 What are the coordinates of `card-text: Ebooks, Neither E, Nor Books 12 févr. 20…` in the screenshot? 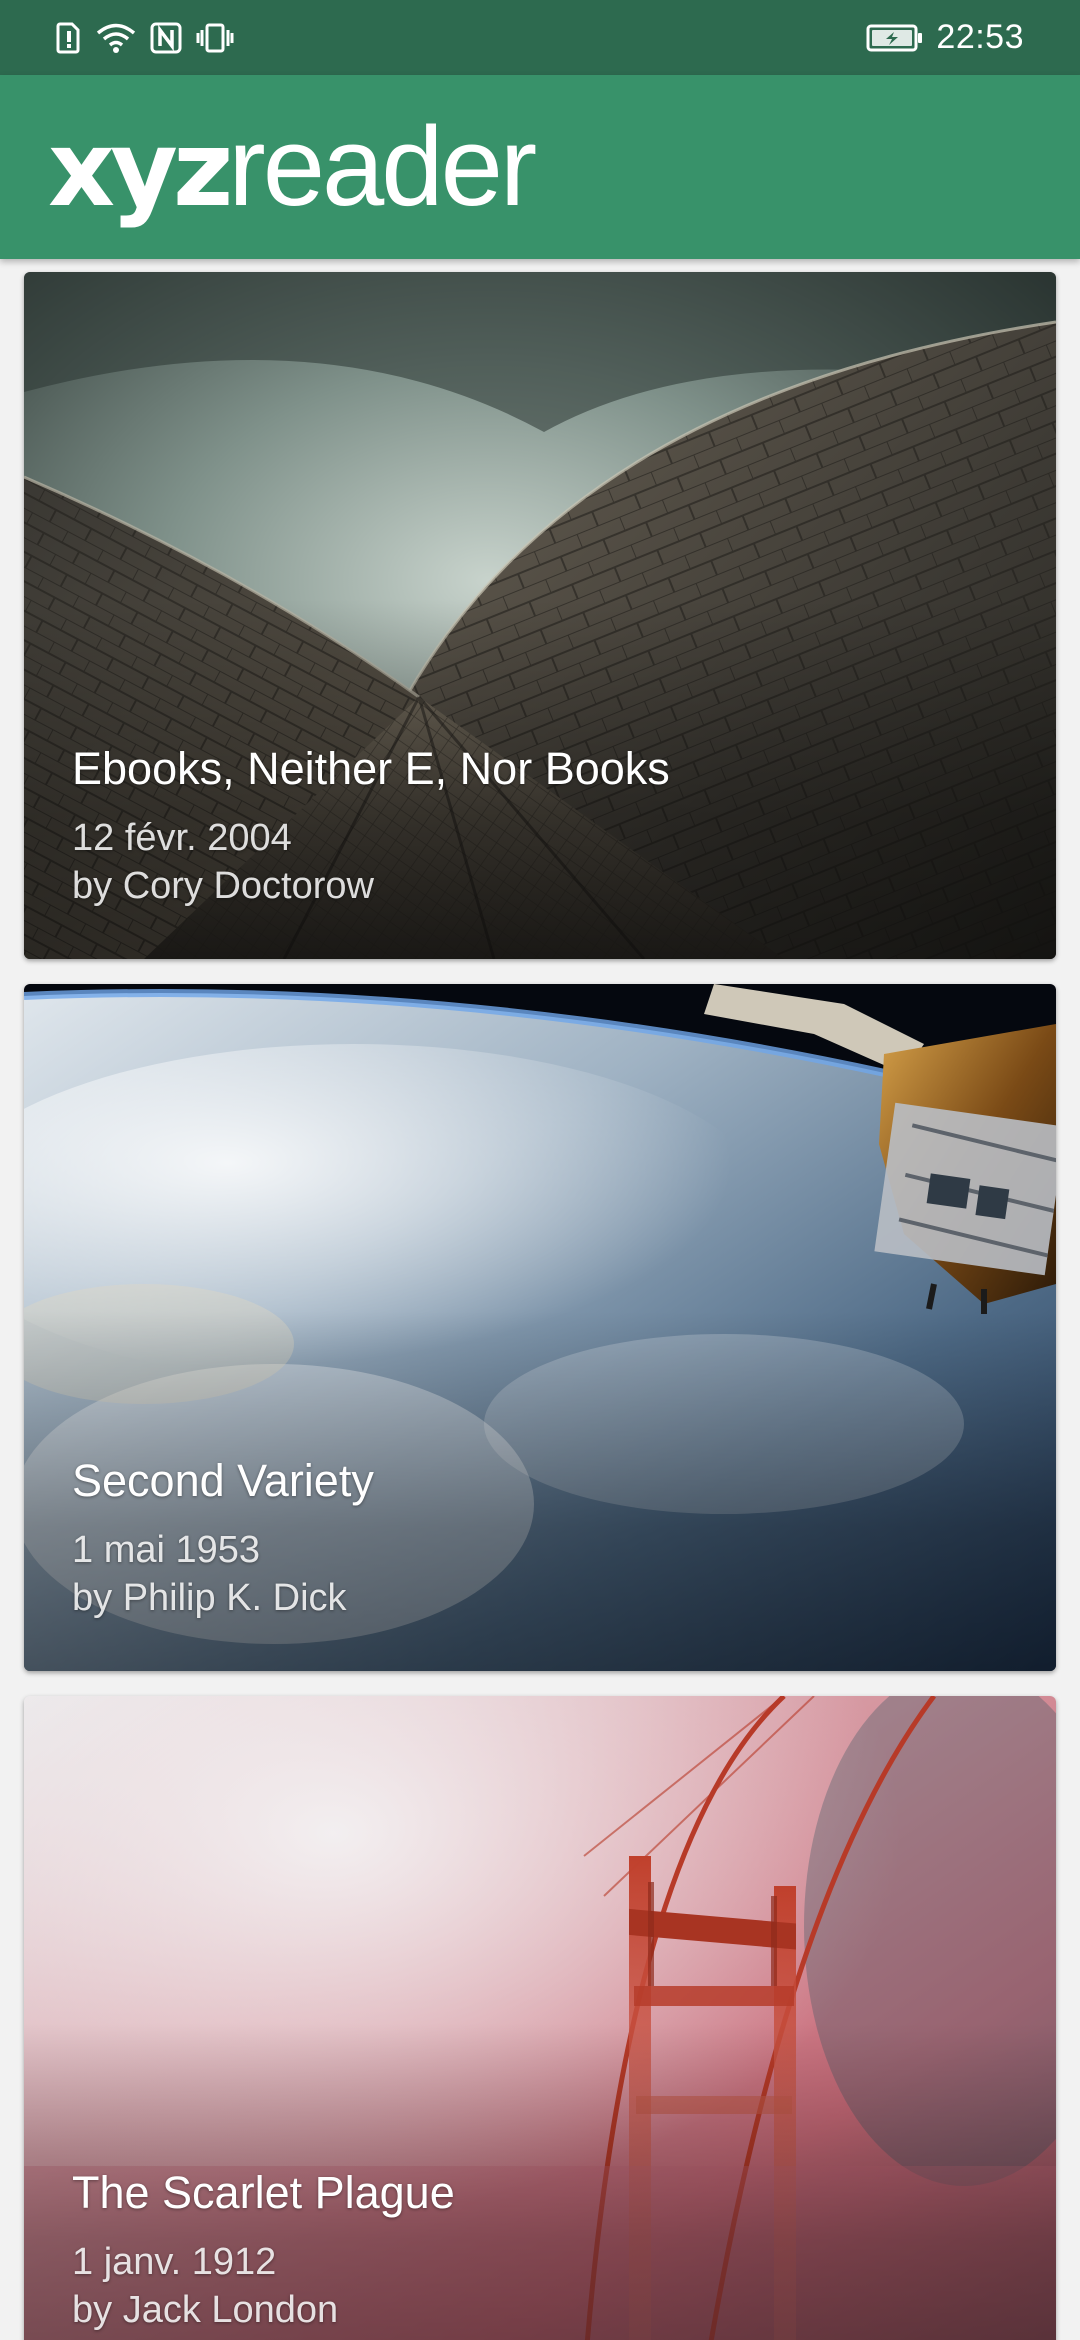 It's located at (540, 827).